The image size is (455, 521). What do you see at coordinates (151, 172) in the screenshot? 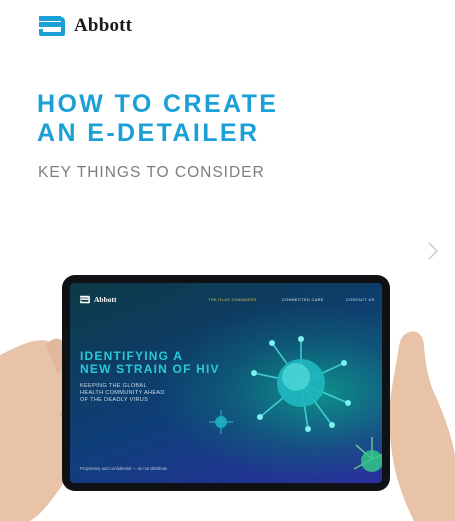
I see `page-subtitle: KEY THINGS TO CONSIDER` at bounding box center [151, 172].